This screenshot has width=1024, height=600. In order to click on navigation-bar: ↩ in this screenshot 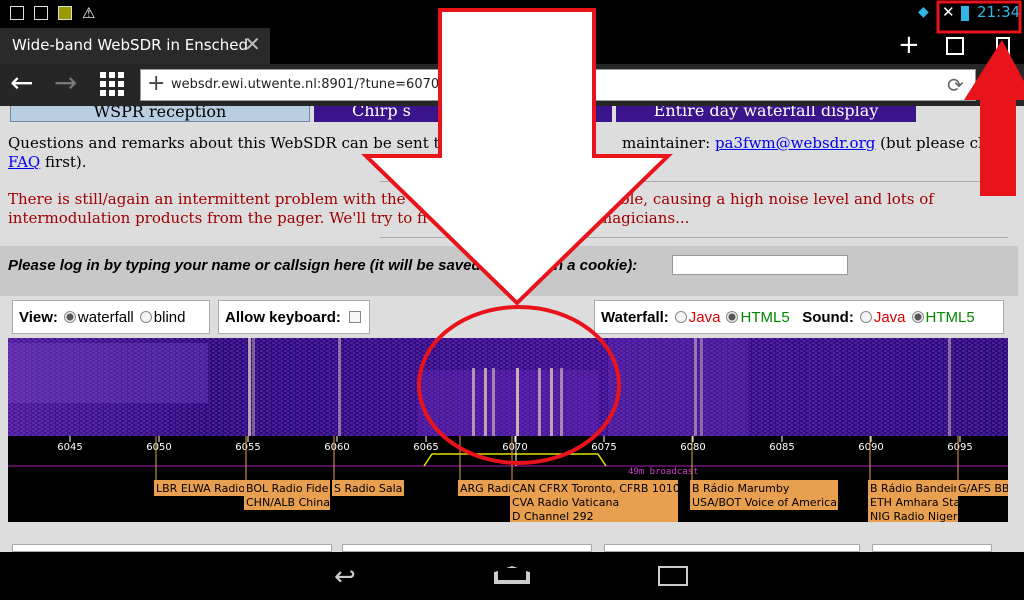, I will do `click(512, 576)`.